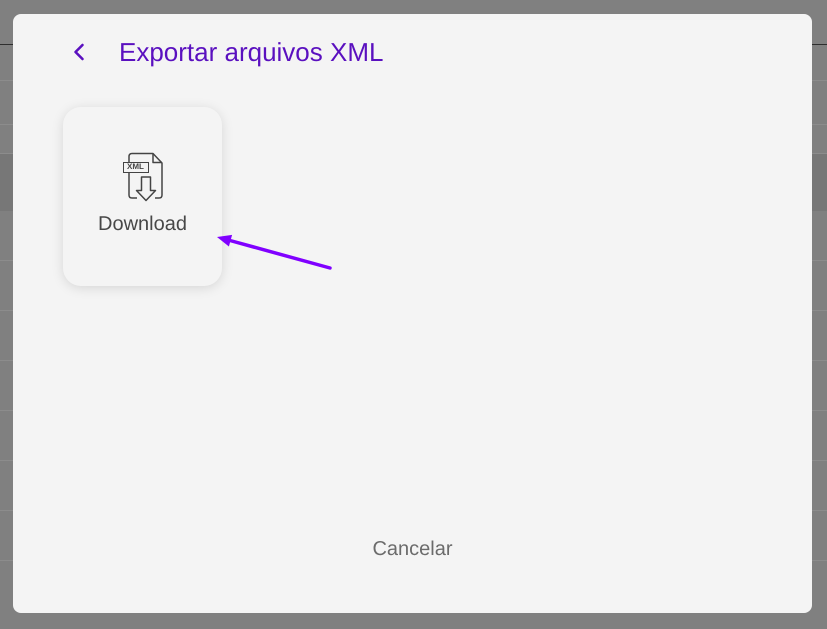 The width and height of the screenshot is (827, 629). I want to click on cancel-button: Cancelar, so click(412, 549).